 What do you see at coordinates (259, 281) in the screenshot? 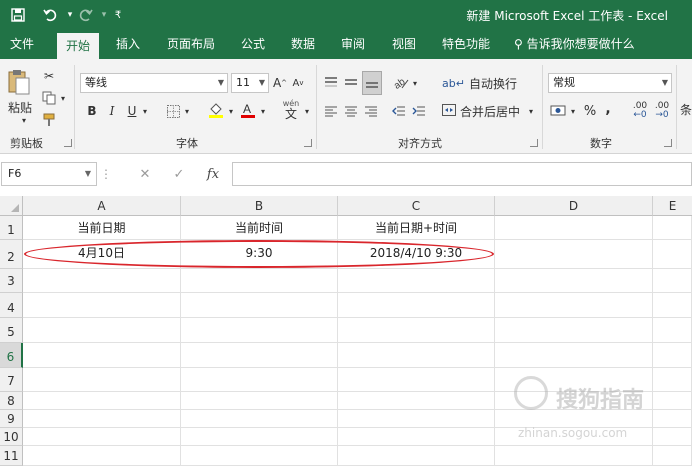
I see `cell-b3` at bounding box center [259, 281].